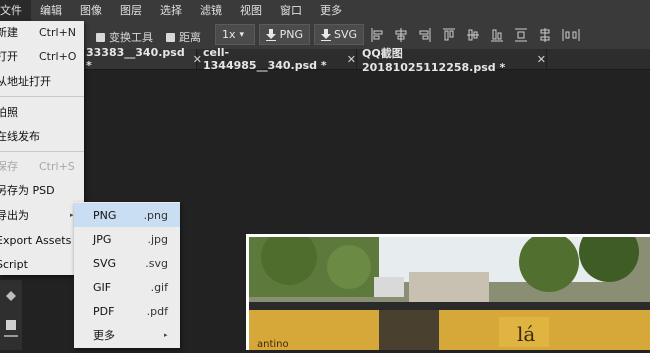  I want to click on export-png-button: PNG, so click(284, 34).